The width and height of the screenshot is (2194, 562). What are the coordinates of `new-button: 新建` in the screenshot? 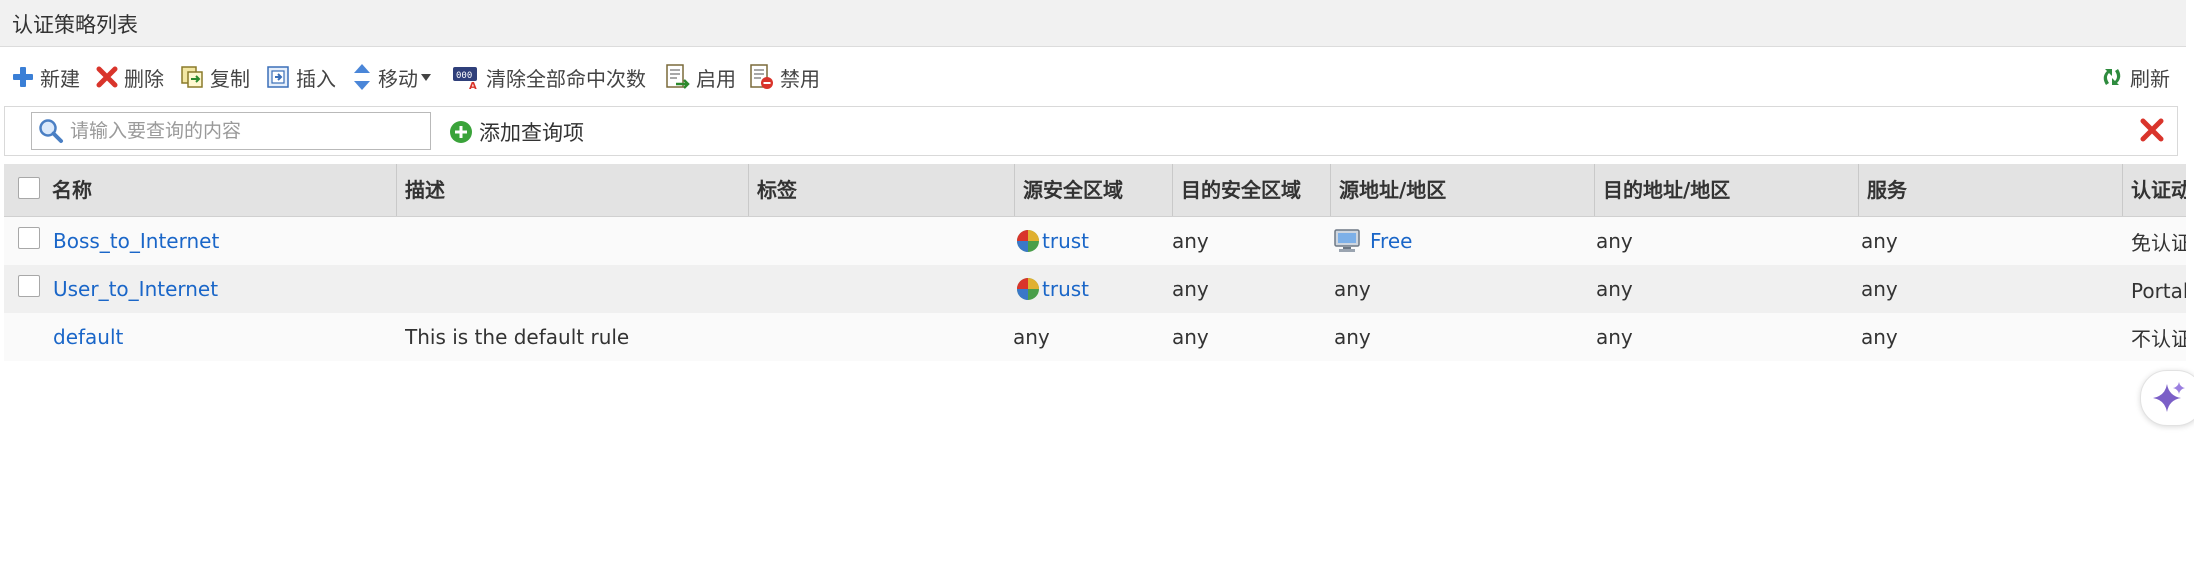 It's located at (46, 77).